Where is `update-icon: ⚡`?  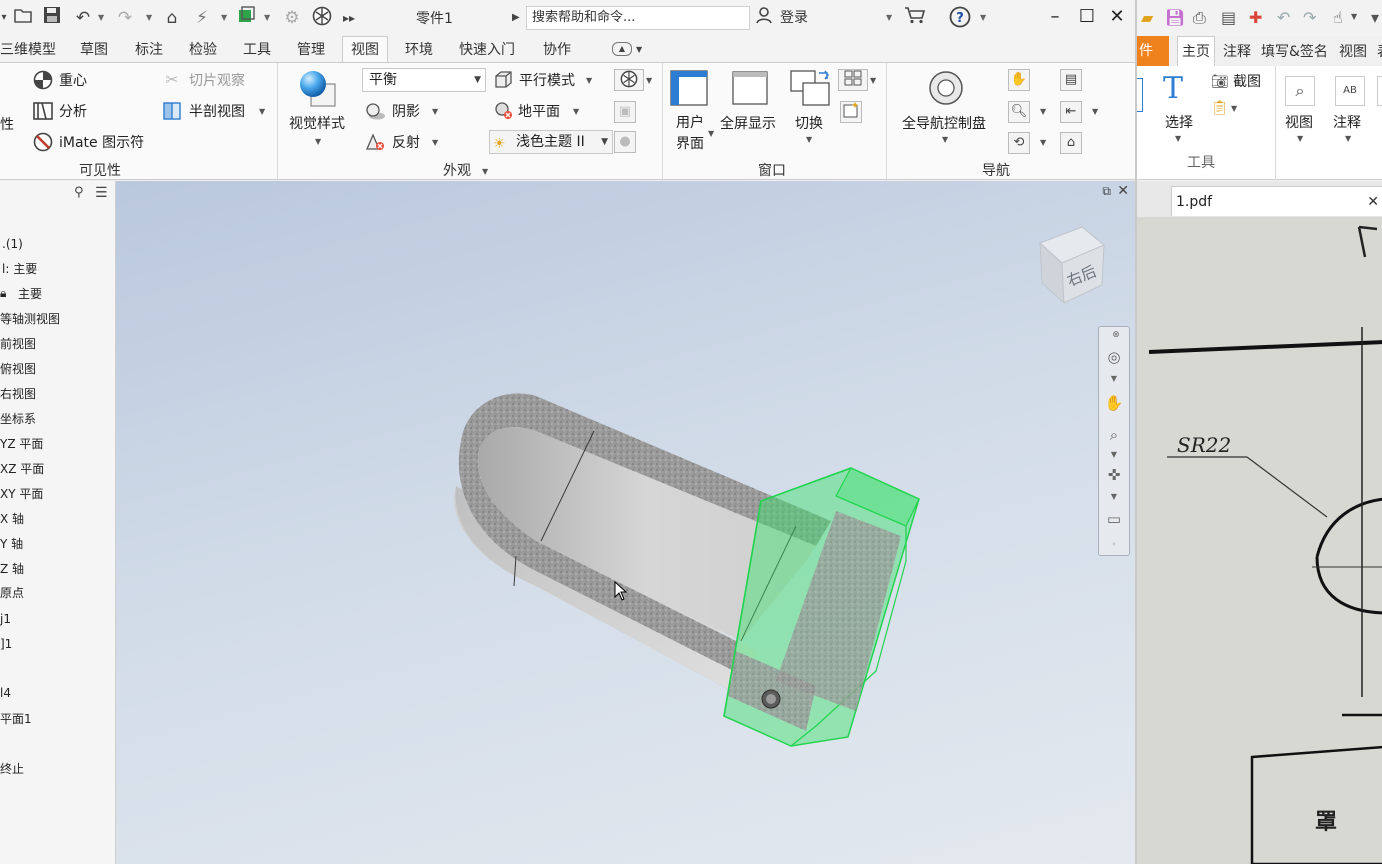 update-icon: ⚡ is located at coordinates (202, 18).